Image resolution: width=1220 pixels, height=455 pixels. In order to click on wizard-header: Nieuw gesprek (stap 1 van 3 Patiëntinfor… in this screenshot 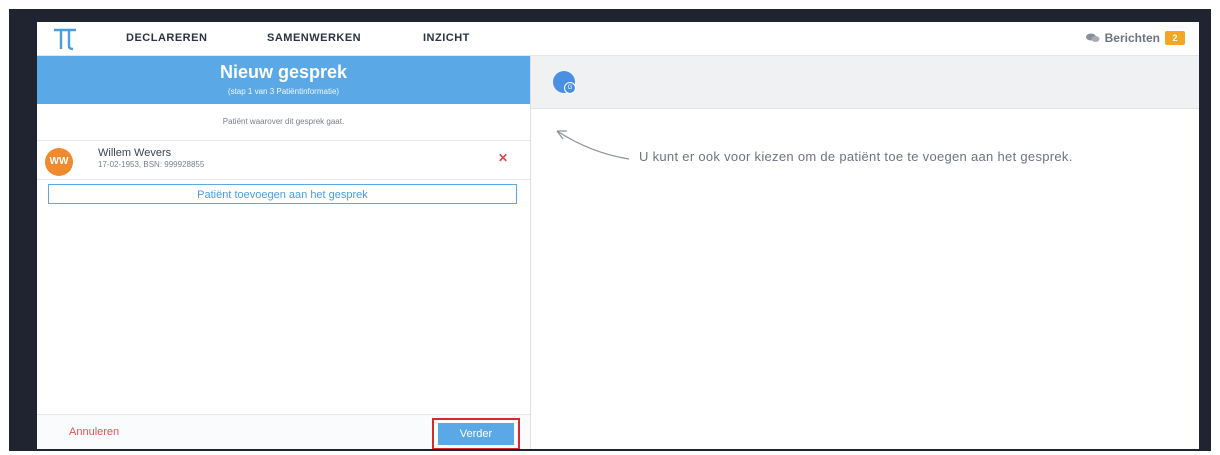, I will do `click(283, 80)`.